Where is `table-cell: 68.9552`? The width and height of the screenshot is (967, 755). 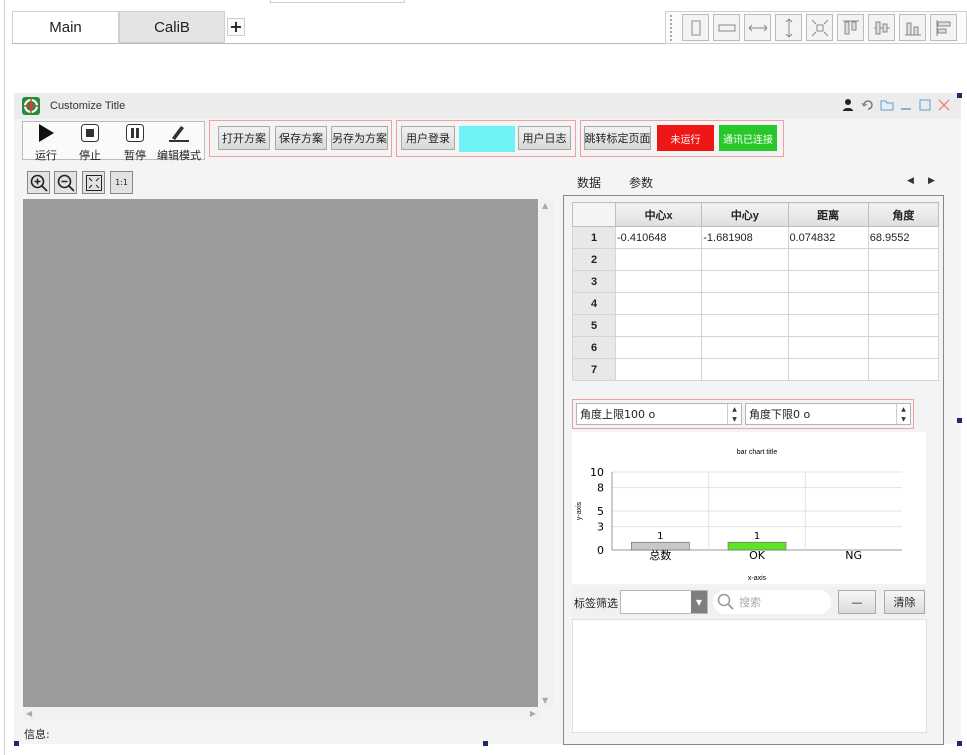 table-cell: 68.9552 is located at coordinates (903, 237).